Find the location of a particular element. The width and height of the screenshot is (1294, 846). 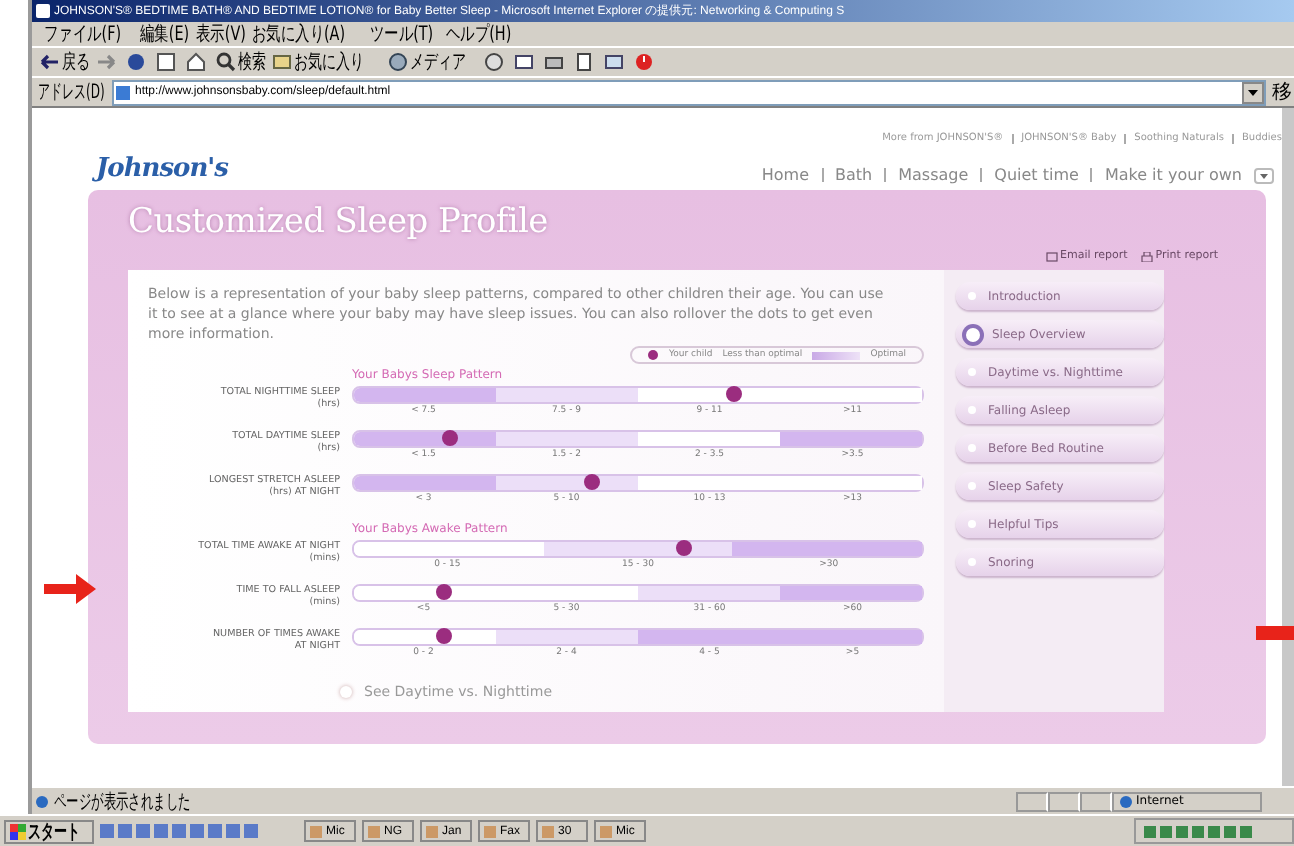

back-arrow-icon is located at coordinates (50, 62).